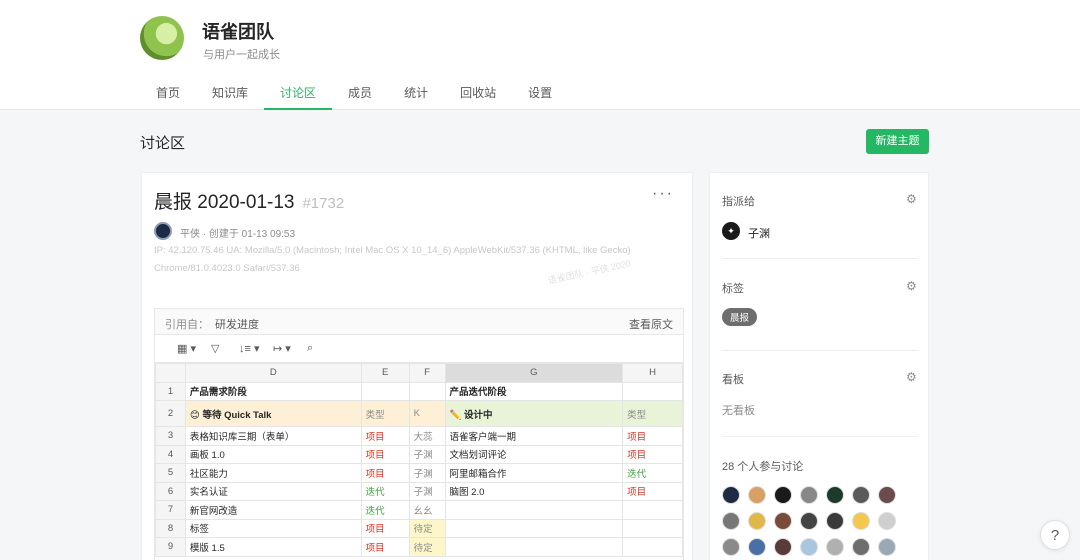 The width and height of the screenshot is (1080, 560). I want to click on row-number: 2, so click(170, 413).